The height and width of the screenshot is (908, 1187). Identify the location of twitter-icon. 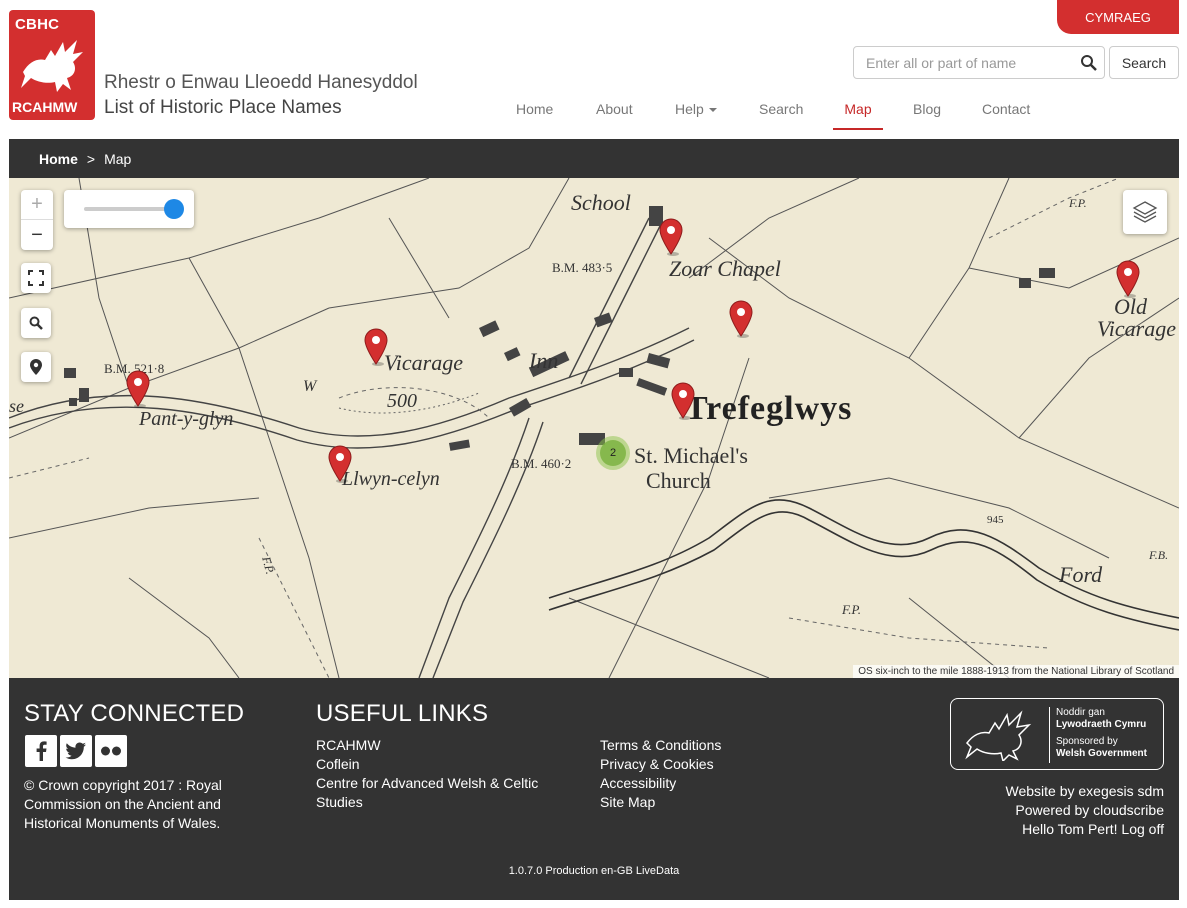
(76, 751).